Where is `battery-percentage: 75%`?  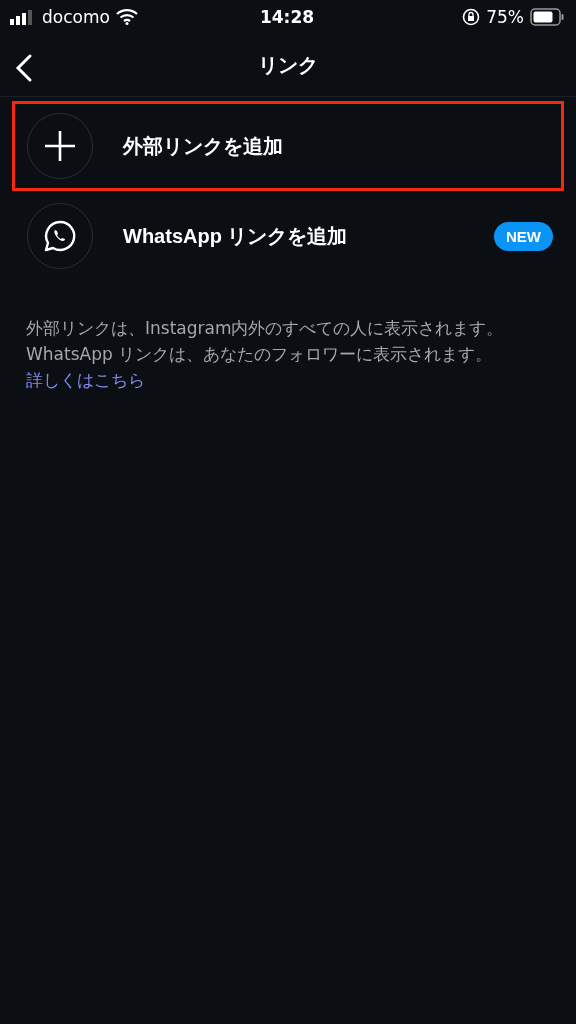 battery-percentage: 75% is located at coordinates (505, 17).